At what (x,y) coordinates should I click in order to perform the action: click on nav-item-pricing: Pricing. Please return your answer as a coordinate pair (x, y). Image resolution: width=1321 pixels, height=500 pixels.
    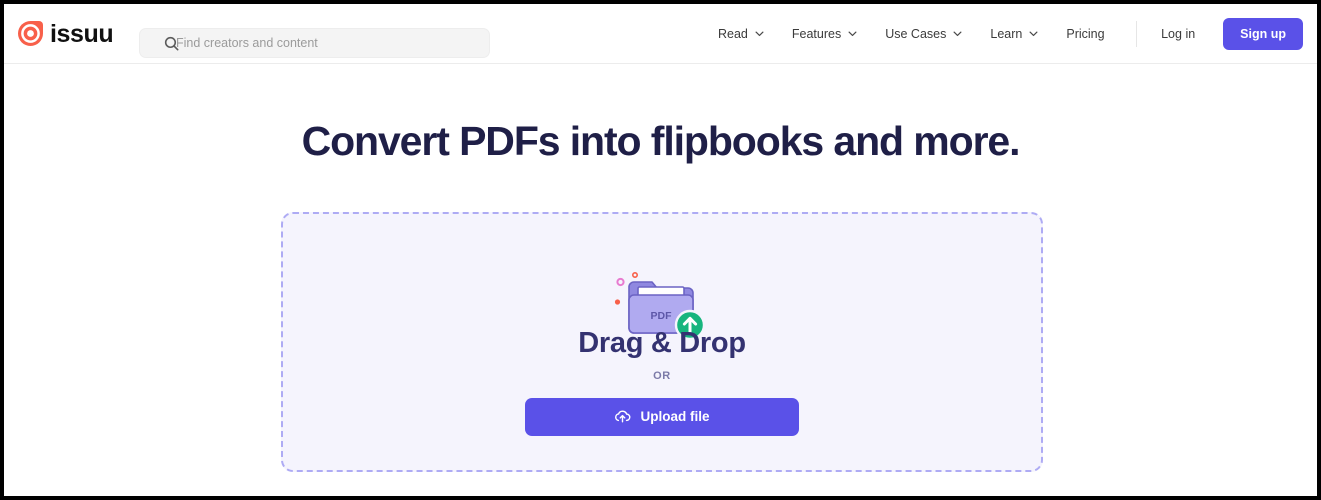
    Looking at the image, I should click on (1085, 34).